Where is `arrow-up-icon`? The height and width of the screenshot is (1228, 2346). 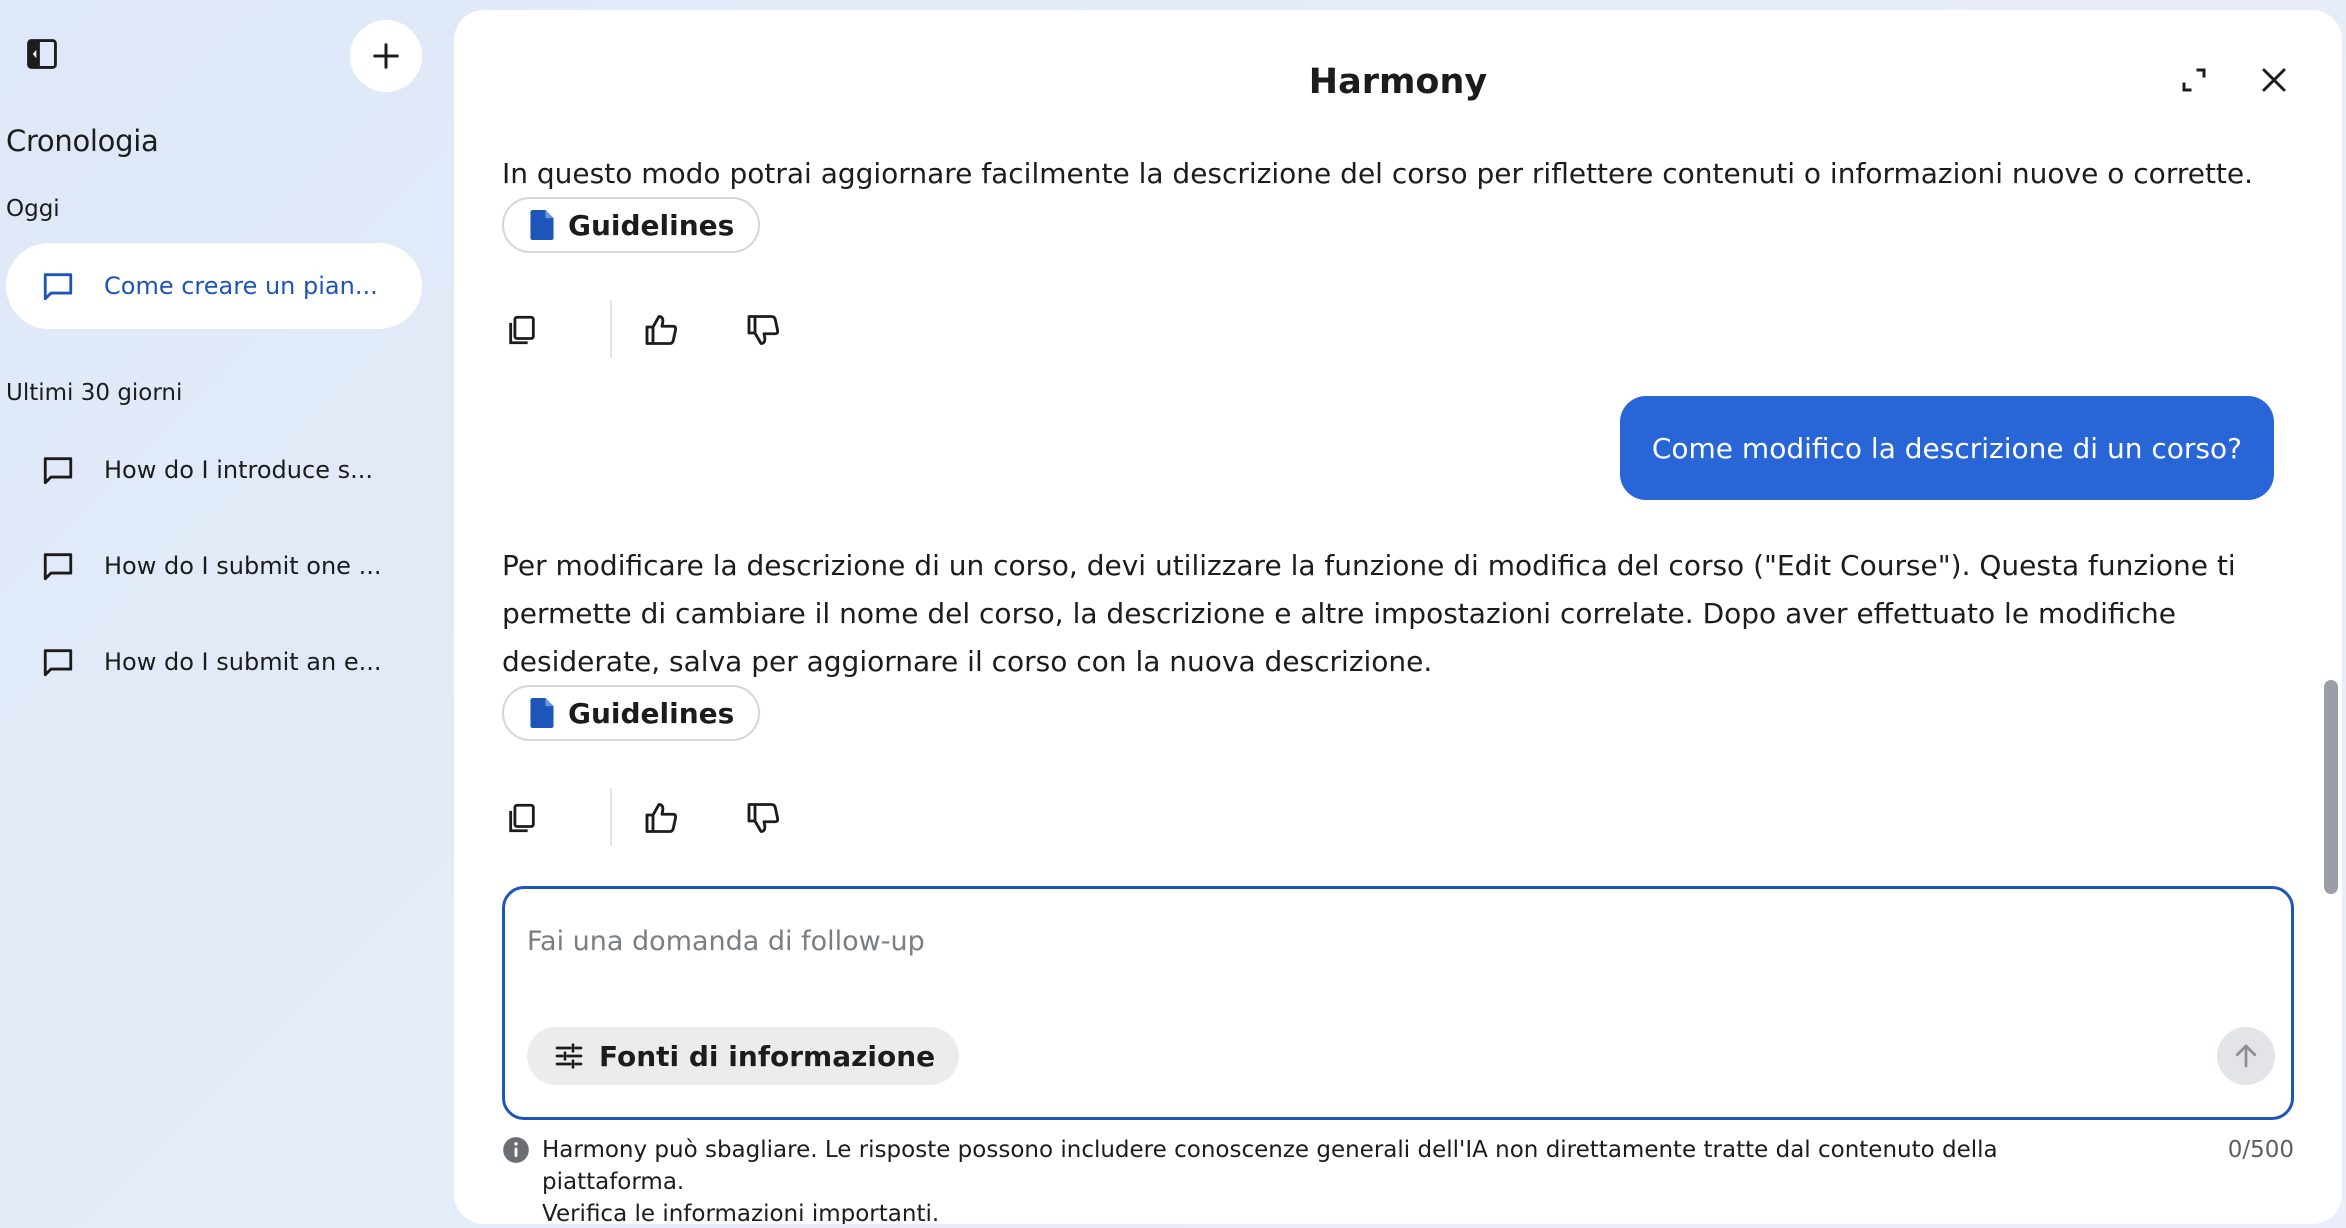
arrow-up-icon is located at coordinates (2246, 1056).